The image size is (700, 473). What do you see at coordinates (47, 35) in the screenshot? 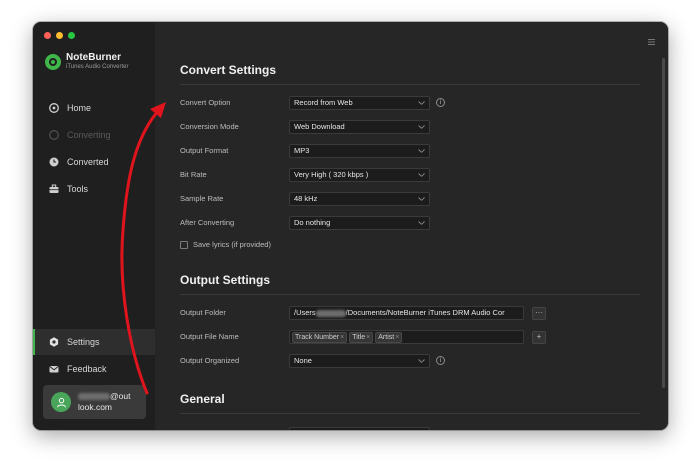
I see `close-window-button` at bounding box center [47, 35].